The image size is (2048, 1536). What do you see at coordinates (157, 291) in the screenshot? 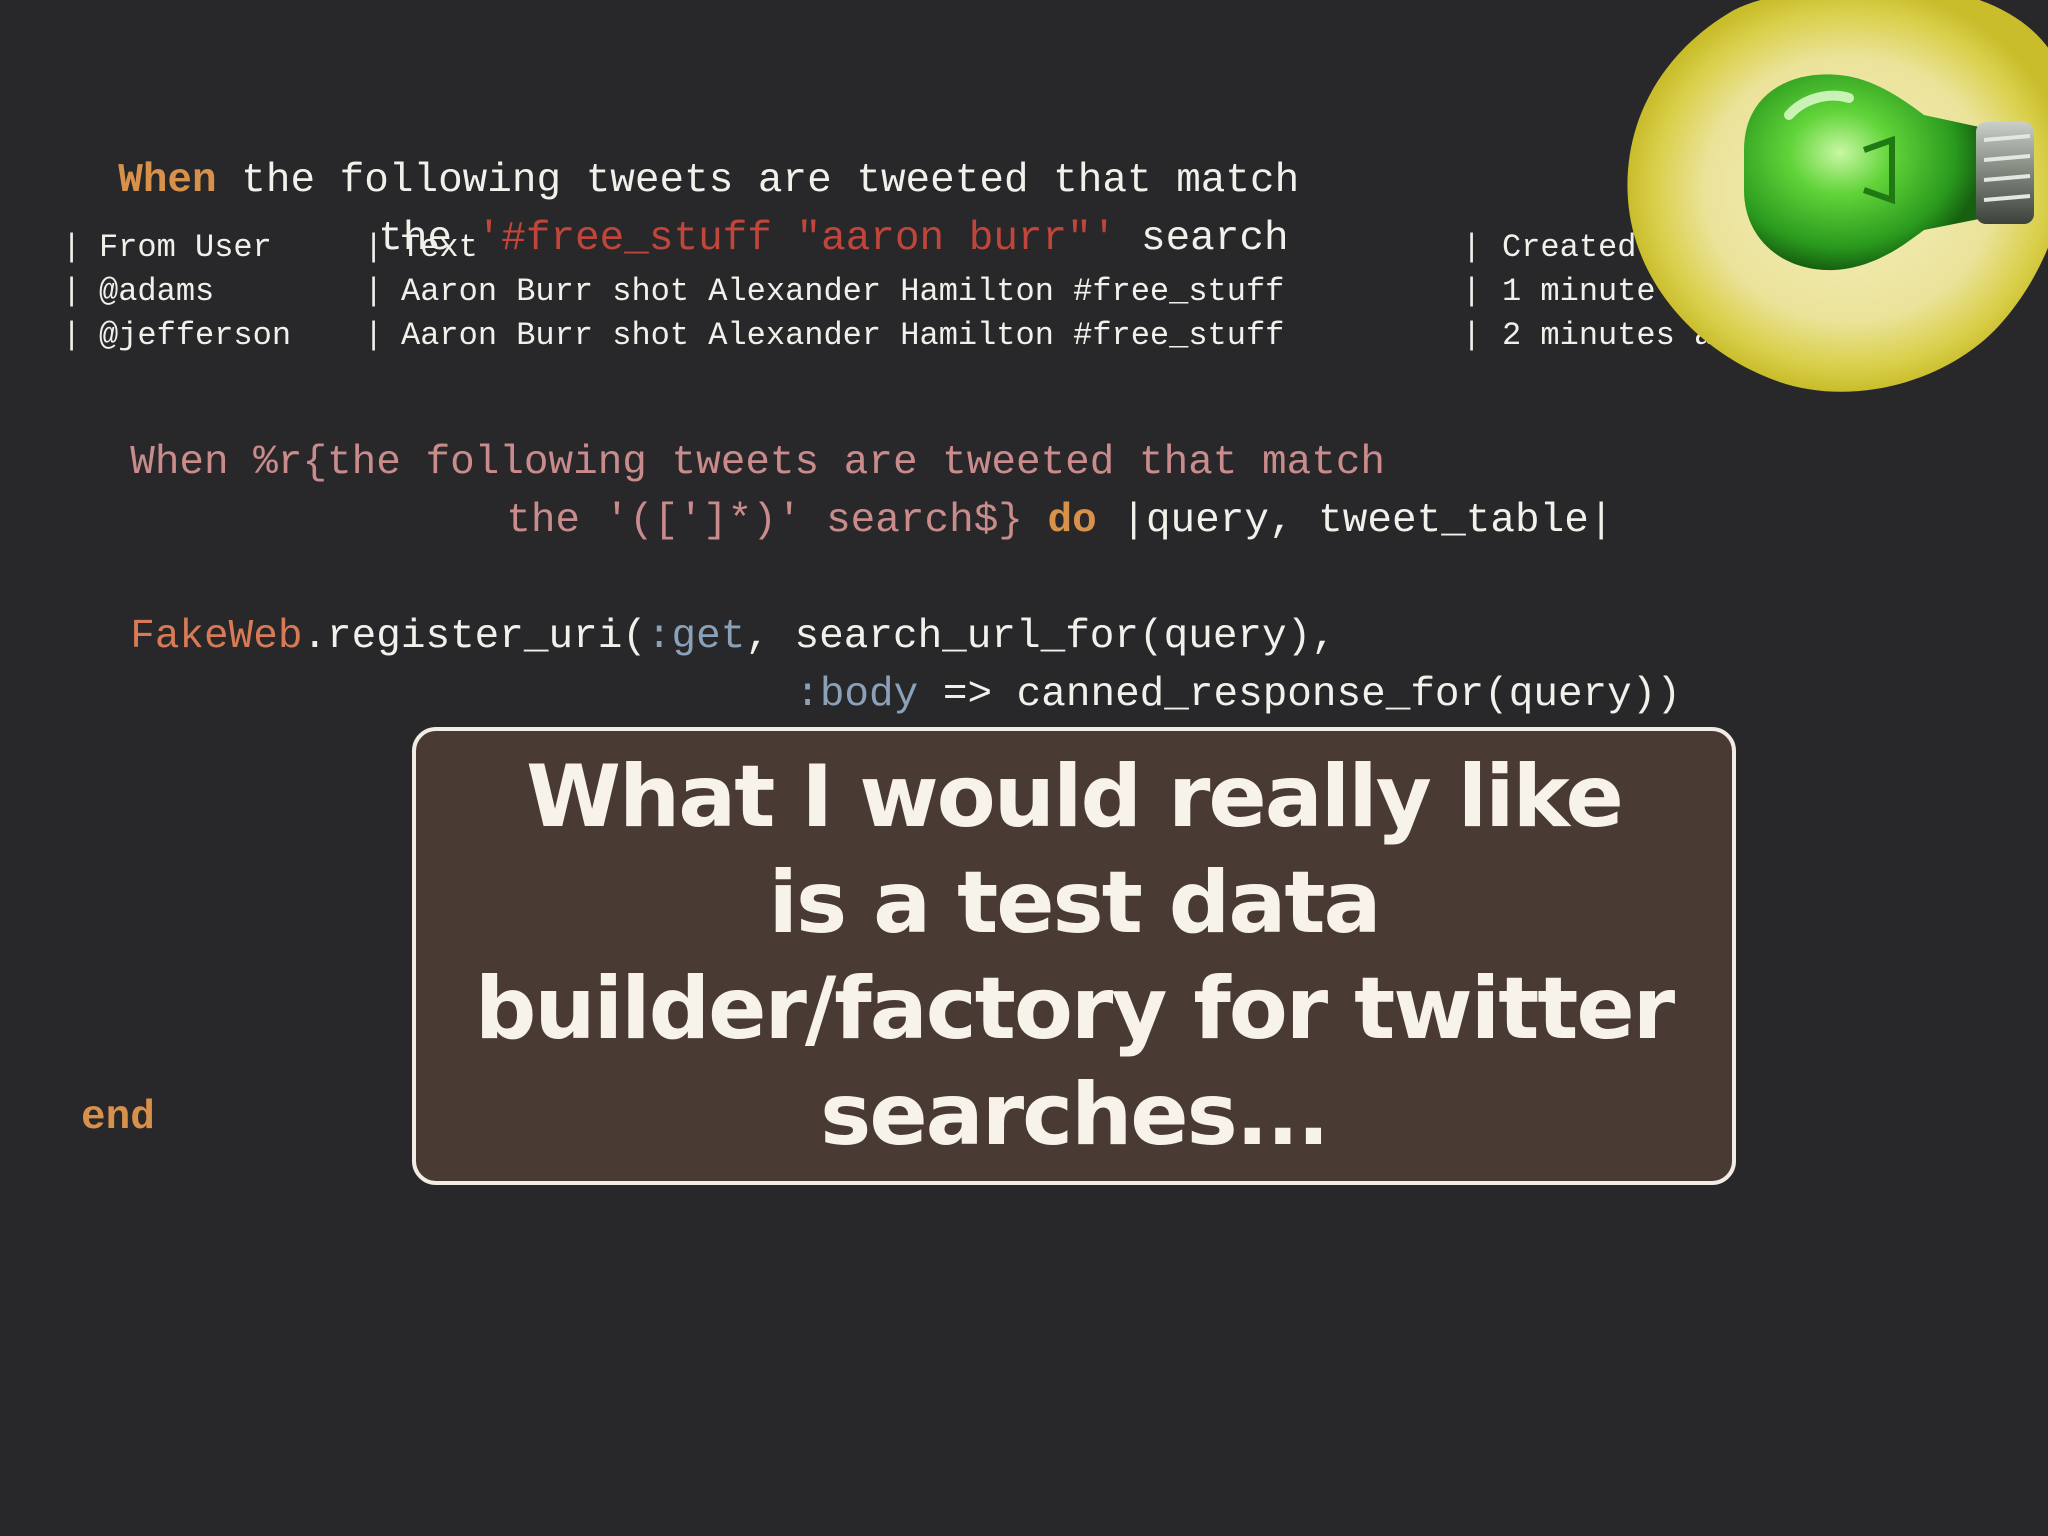
I see `table-cell-user: @adams` at bounding box center [157, 291].